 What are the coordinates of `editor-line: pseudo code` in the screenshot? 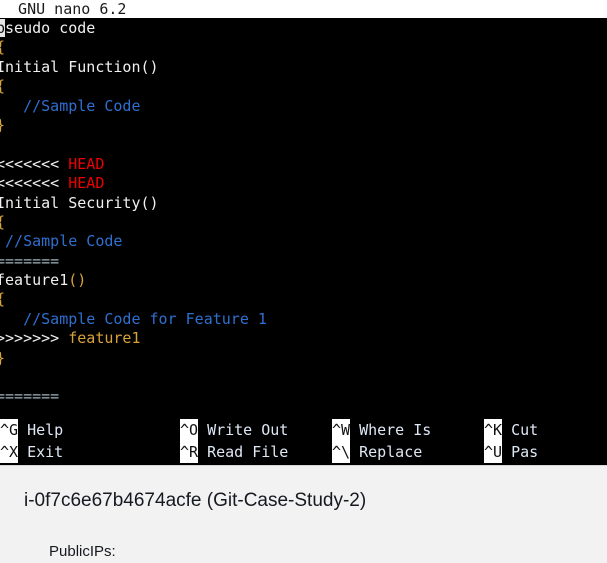 It's located at (303, 28).